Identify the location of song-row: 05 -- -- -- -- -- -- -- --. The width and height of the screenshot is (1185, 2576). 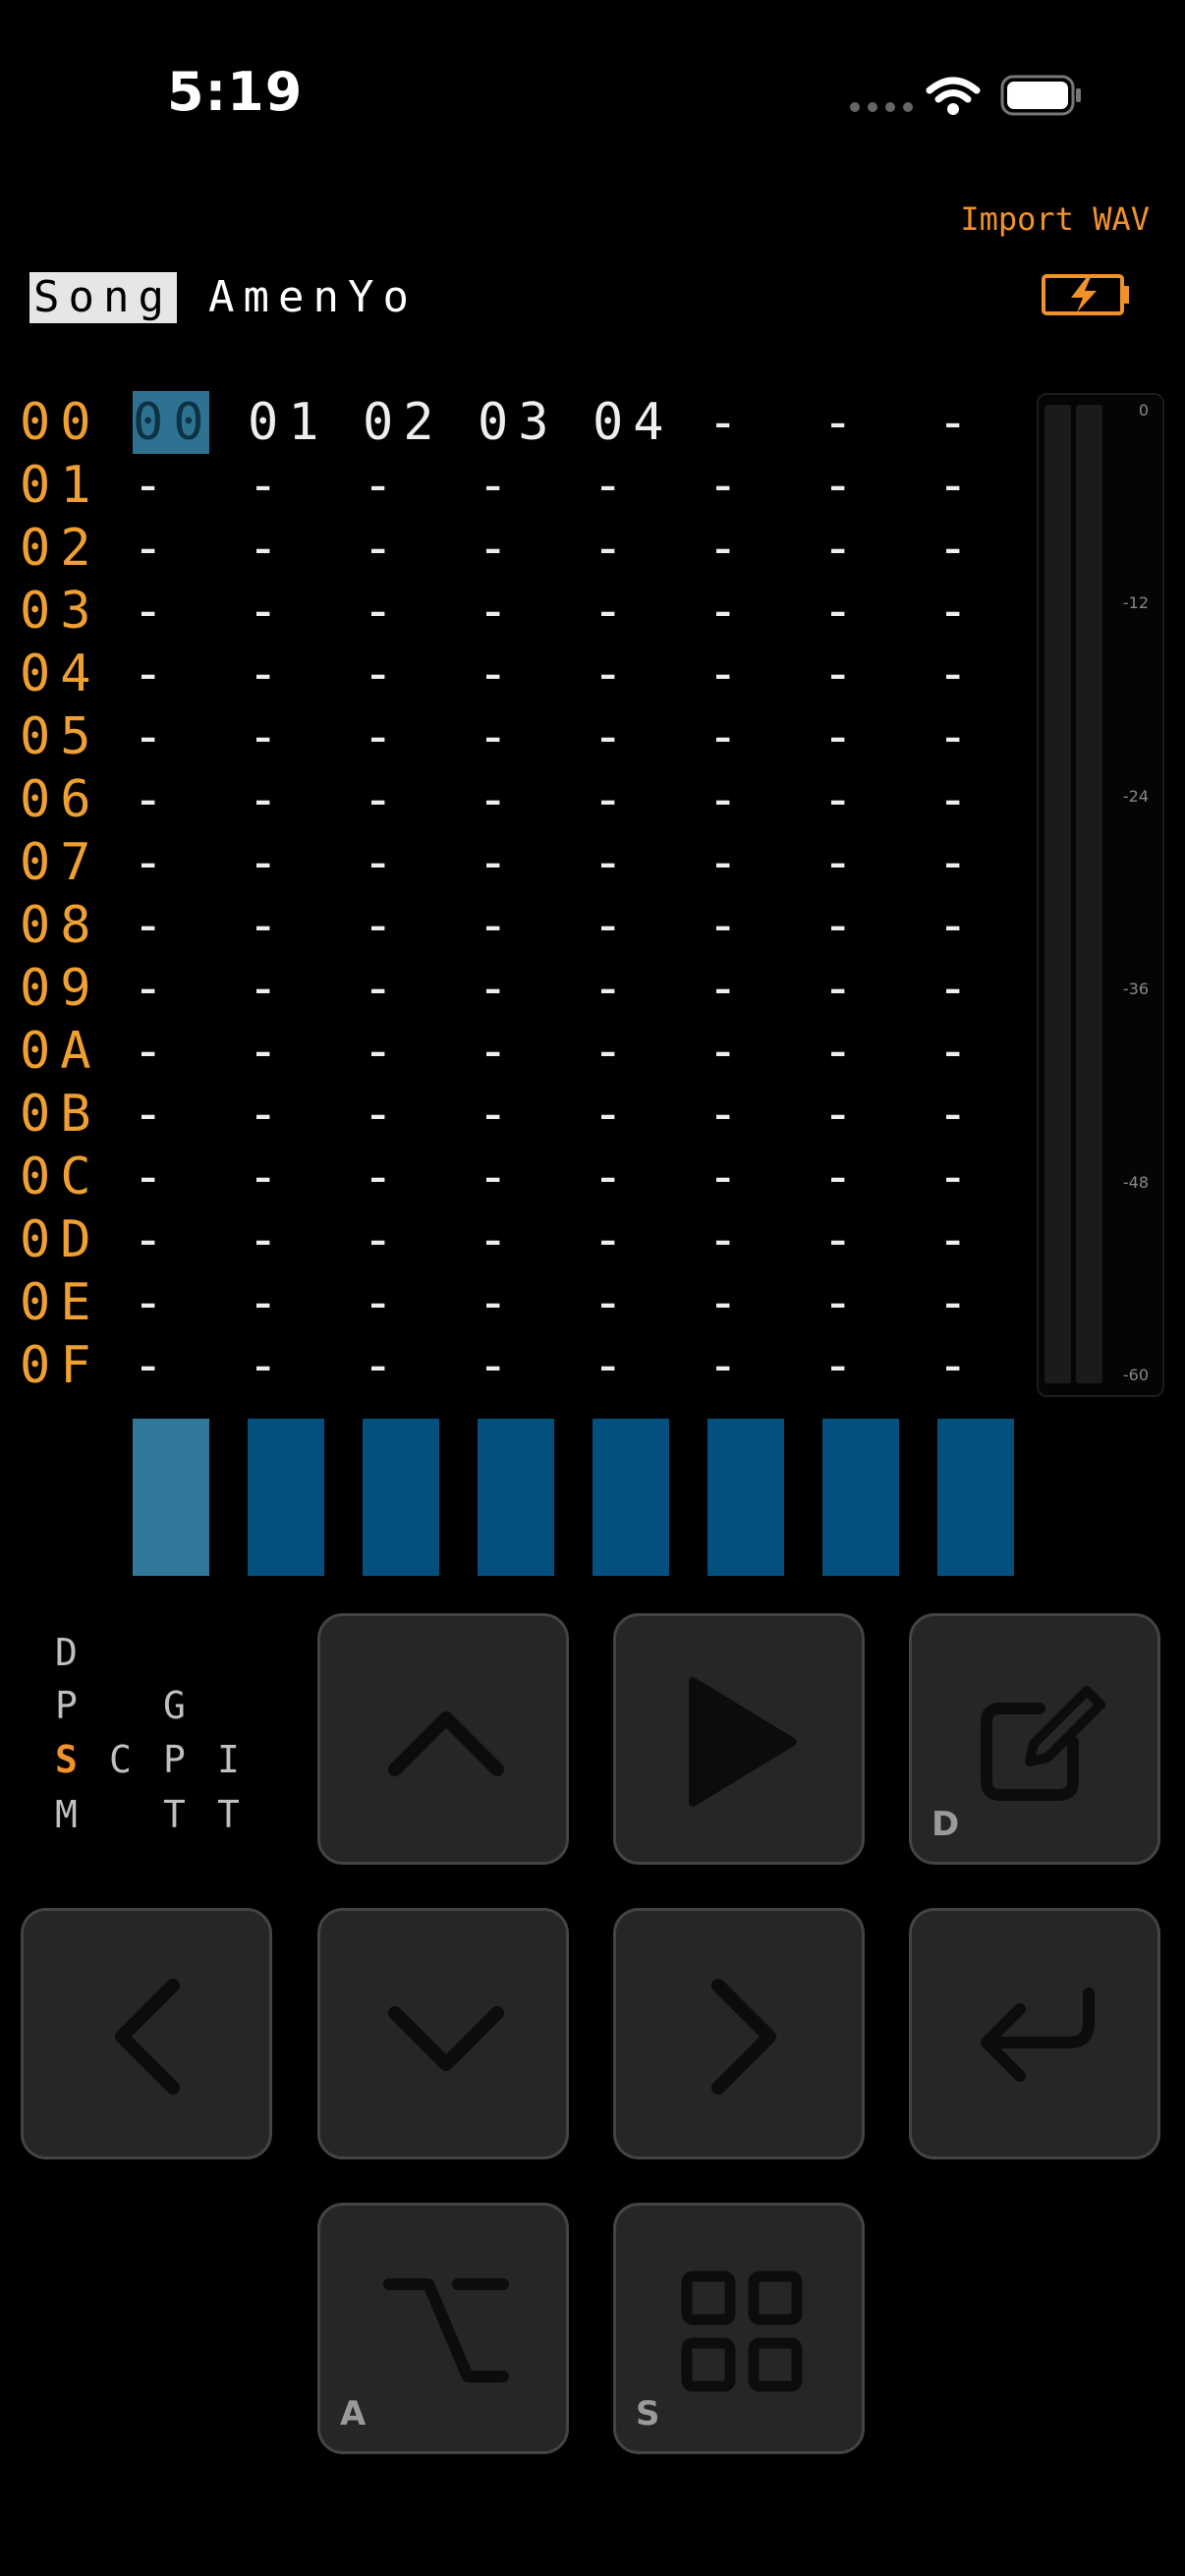
(511, 767).